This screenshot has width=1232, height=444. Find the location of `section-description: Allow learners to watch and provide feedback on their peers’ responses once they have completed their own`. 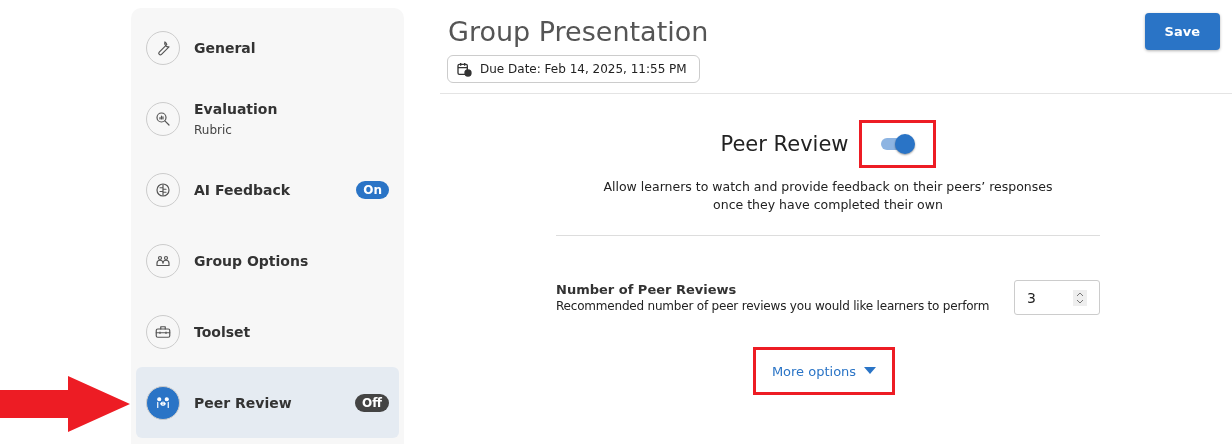

section-description: Allow learners to watch and provide feedback on their peers’ responses once they have completed their own is located at coordinates (828, 196).